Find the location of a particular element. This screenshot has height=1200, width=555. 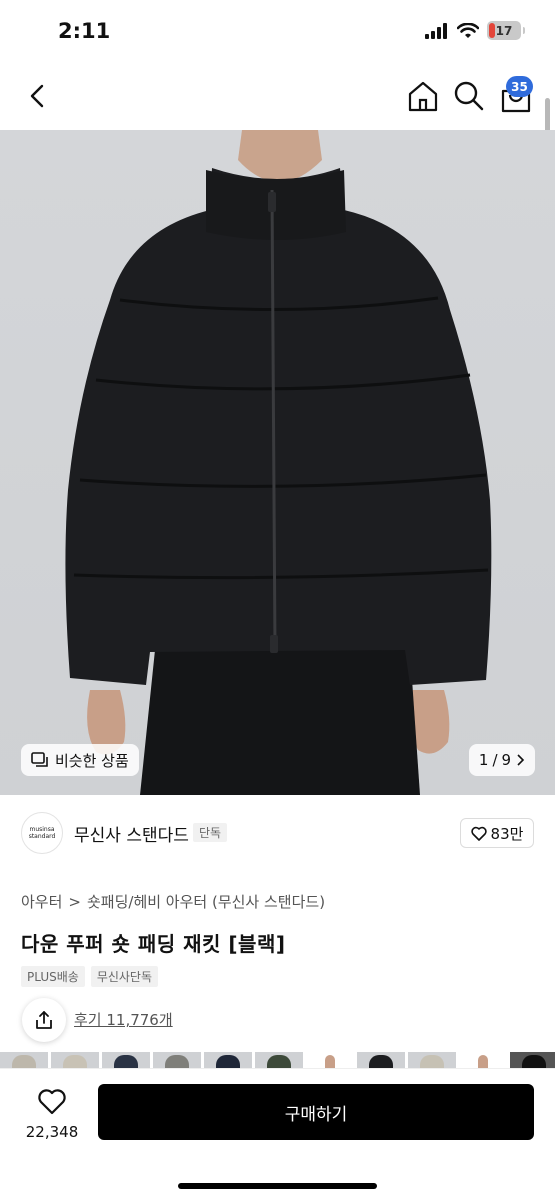

bottom-purchase-bar: 22,348 구매하기 is located at coordinates (277, 1134).